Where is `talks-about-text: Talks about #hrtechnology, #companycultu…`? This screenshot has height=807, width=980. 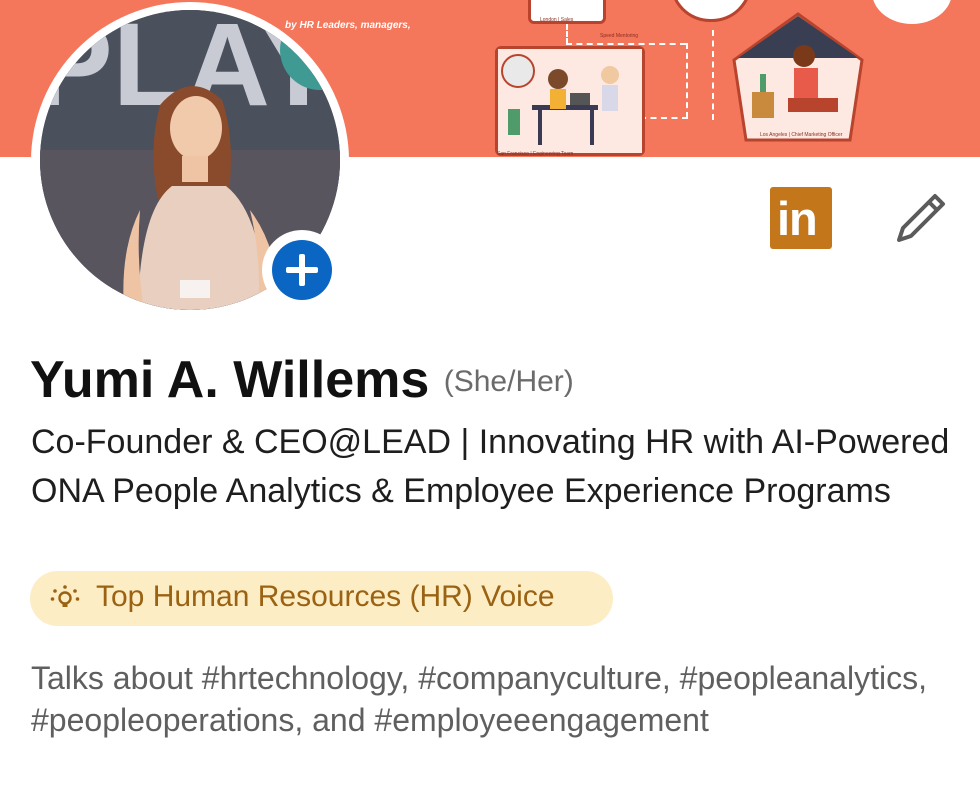 talks-about-text: Talks about #hrtechnology, #companycultu… is located at coordinates (479, 699).